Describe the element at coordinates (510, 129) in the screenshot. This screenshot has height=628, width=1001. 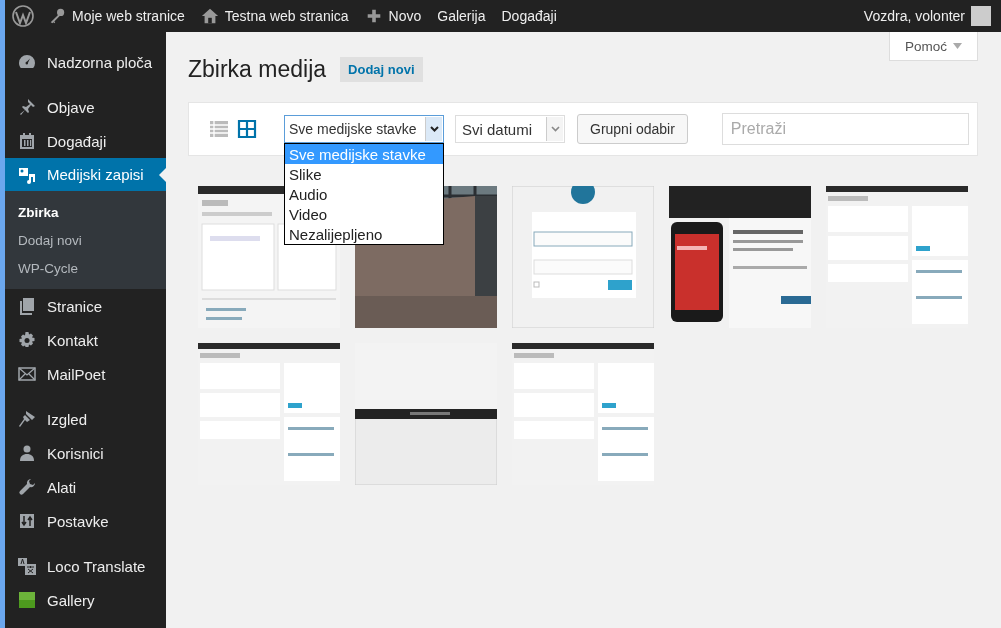
I see `date-select: Svi datumi` at that location.